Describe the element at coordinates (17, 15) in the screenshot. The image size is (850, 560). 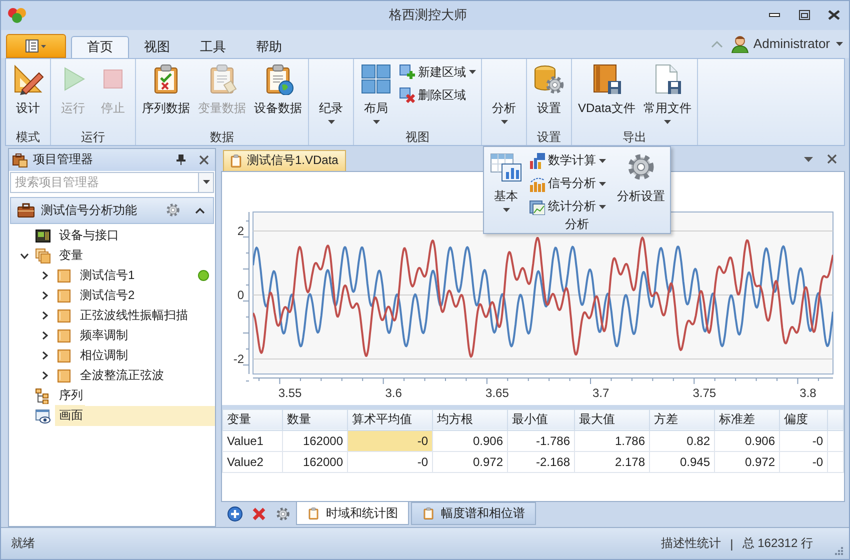
I see `app-logo-icon` at that location.